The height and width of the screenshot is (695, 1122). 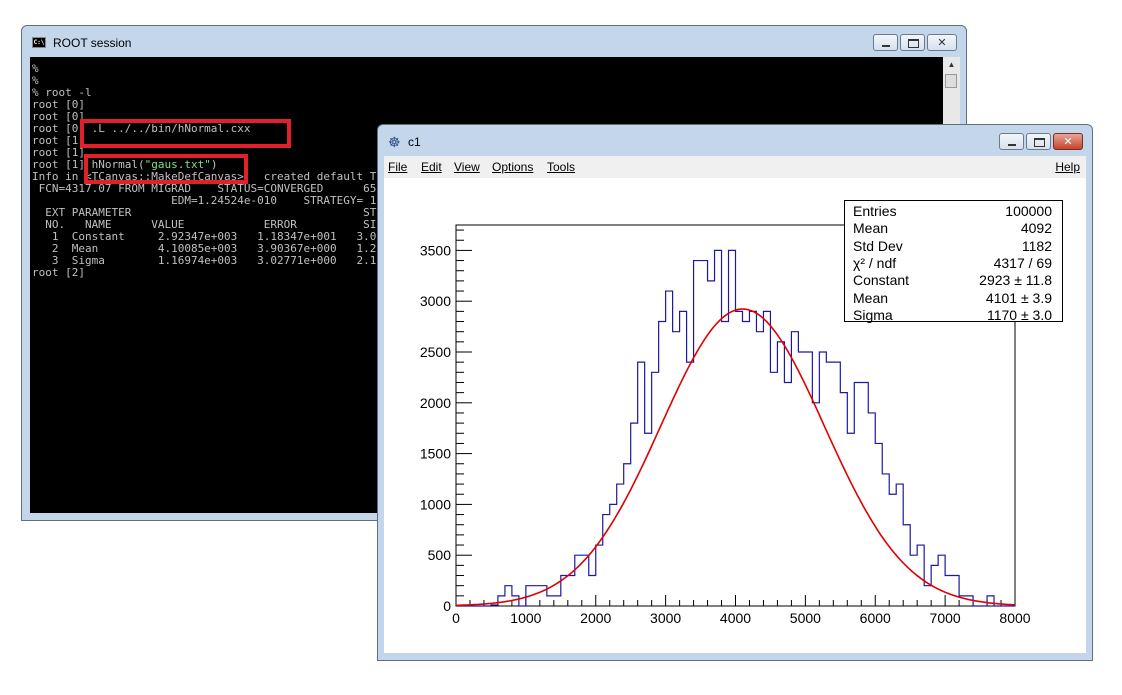 I want to click on stats-value: 100000, so click(x=1028, y=211).